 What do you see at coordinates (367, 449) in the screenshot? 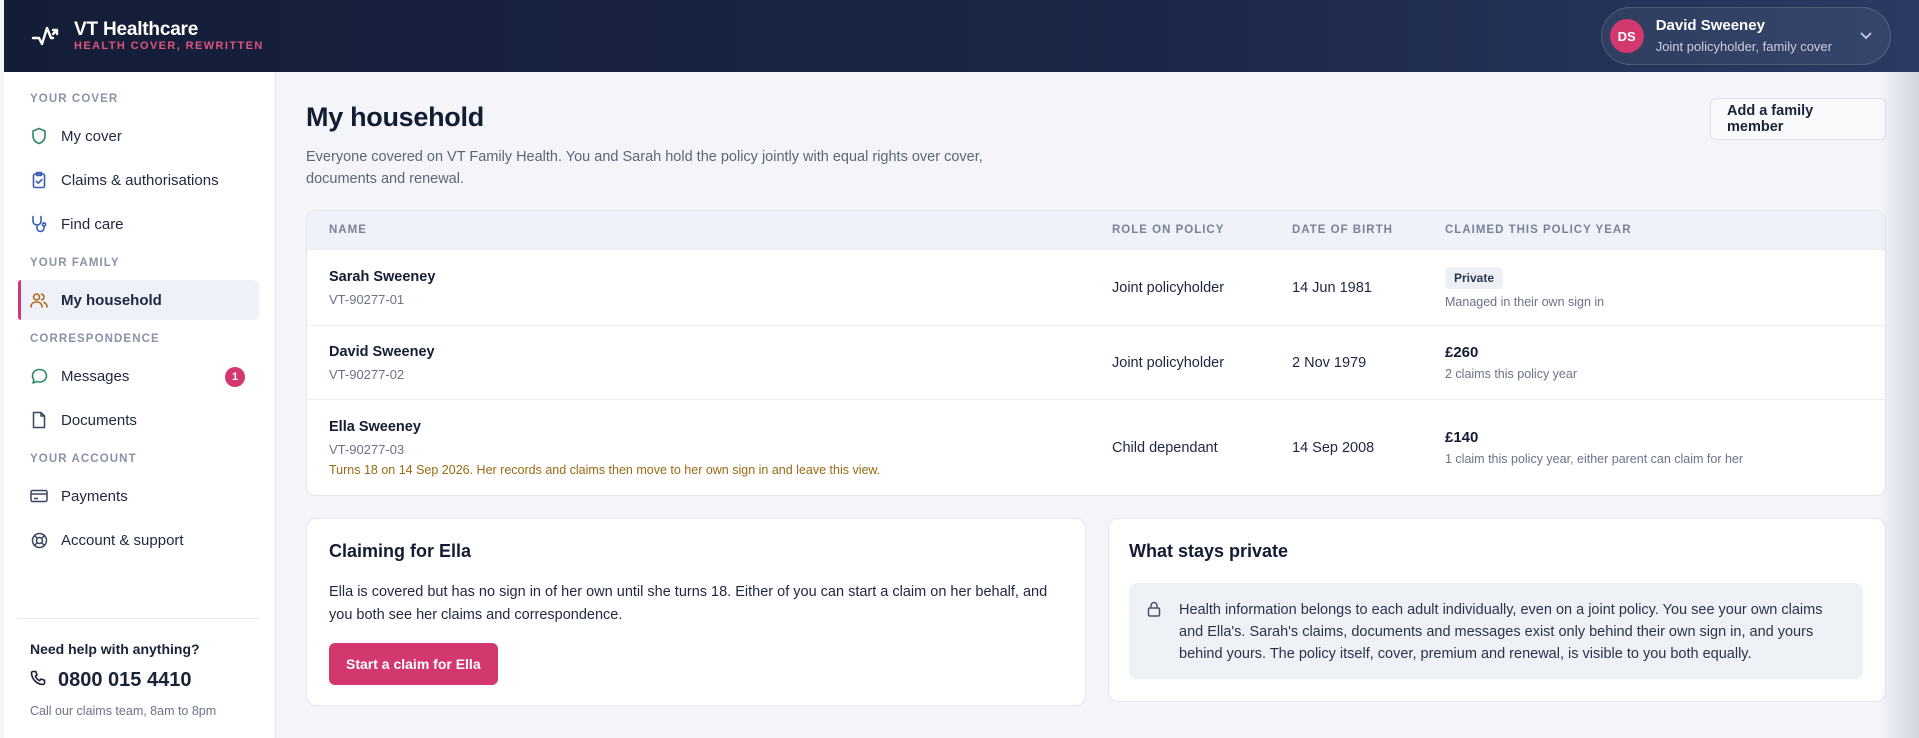
I see `member-id: VT-90277-03` at bounding box center [367, 449].